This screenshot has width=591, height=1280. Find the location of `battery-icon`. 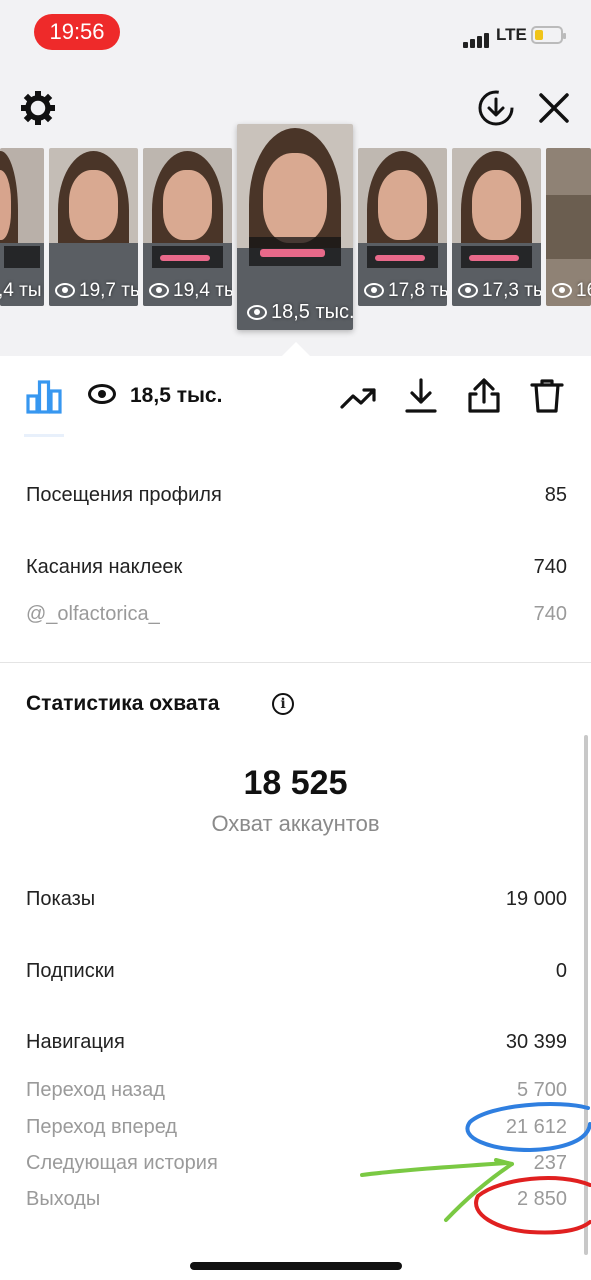

battery-icon is located at coordinates (548, 35).